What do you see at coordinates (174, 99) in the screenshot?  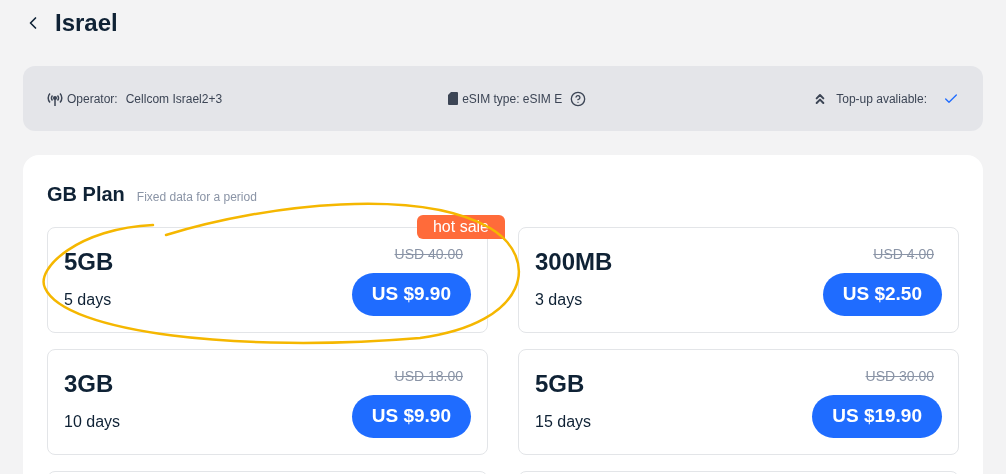 I see `operator-value: Cellcom Israel2+3` at bounding box center [174, 99].